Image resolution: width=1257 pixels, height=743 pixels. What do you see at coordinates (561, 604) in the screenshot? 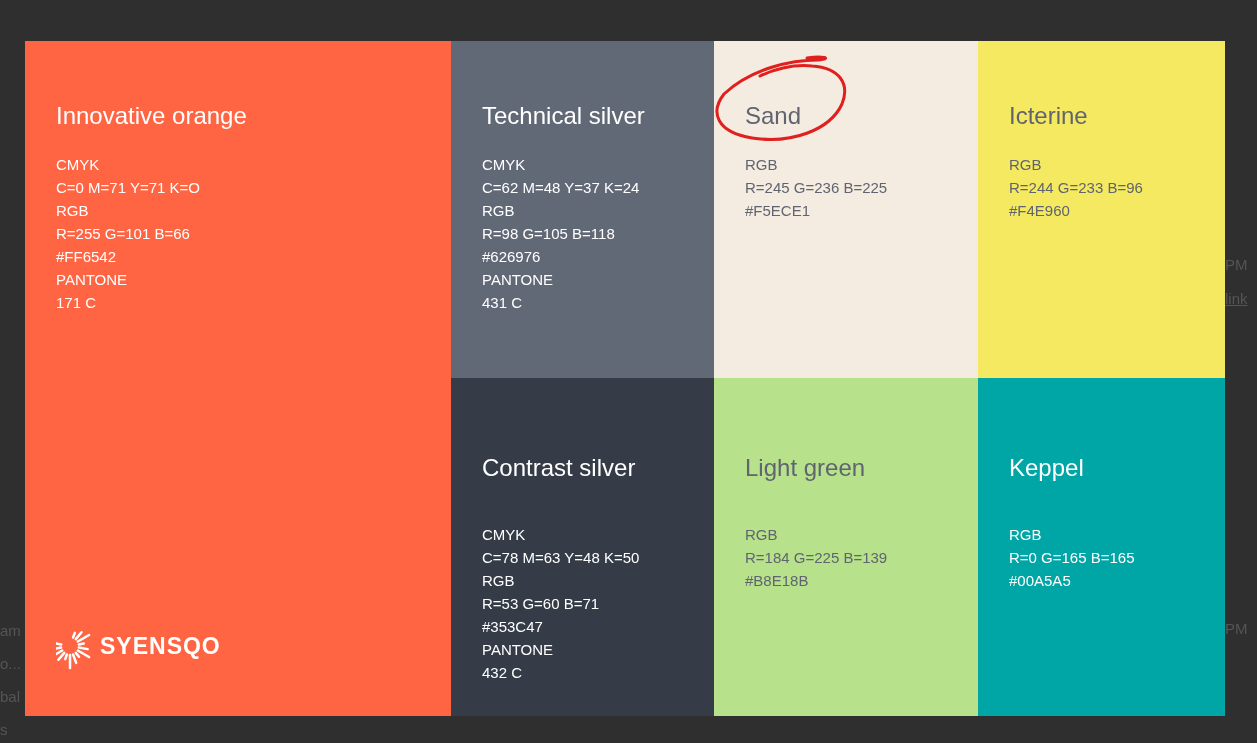
I see `color-specs: CMYK C=78 M=63 Y=48 K=50 RGB R=53 G=60 B=71 #353C47 PANTONE 432 C` at bounding box center [561, 604].